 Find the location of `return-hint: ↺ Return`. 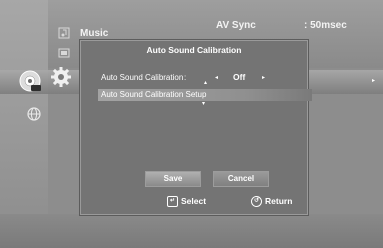

return-hint: ↺ Return is located at coordinates (272, 202).